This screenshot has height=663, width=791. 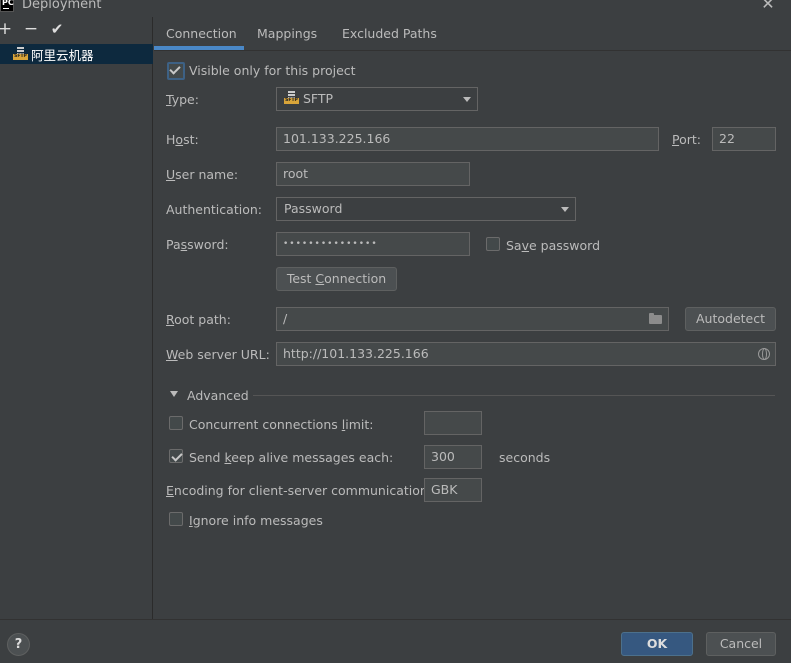 What do you see at coordinates (218, 354) in the screenshot?
I see `web-server-url-label: Web server URL:` at bounding box center [218, 354].